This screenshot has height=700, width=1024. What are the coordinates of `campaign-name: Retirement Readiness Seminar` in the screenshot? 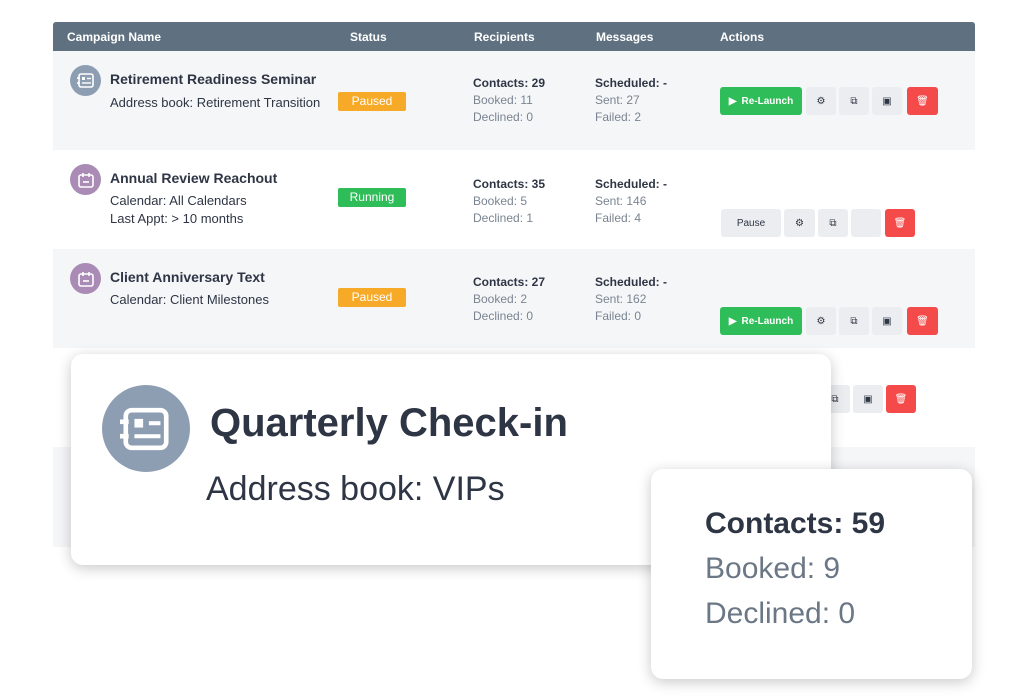 It's located at (213, 79).